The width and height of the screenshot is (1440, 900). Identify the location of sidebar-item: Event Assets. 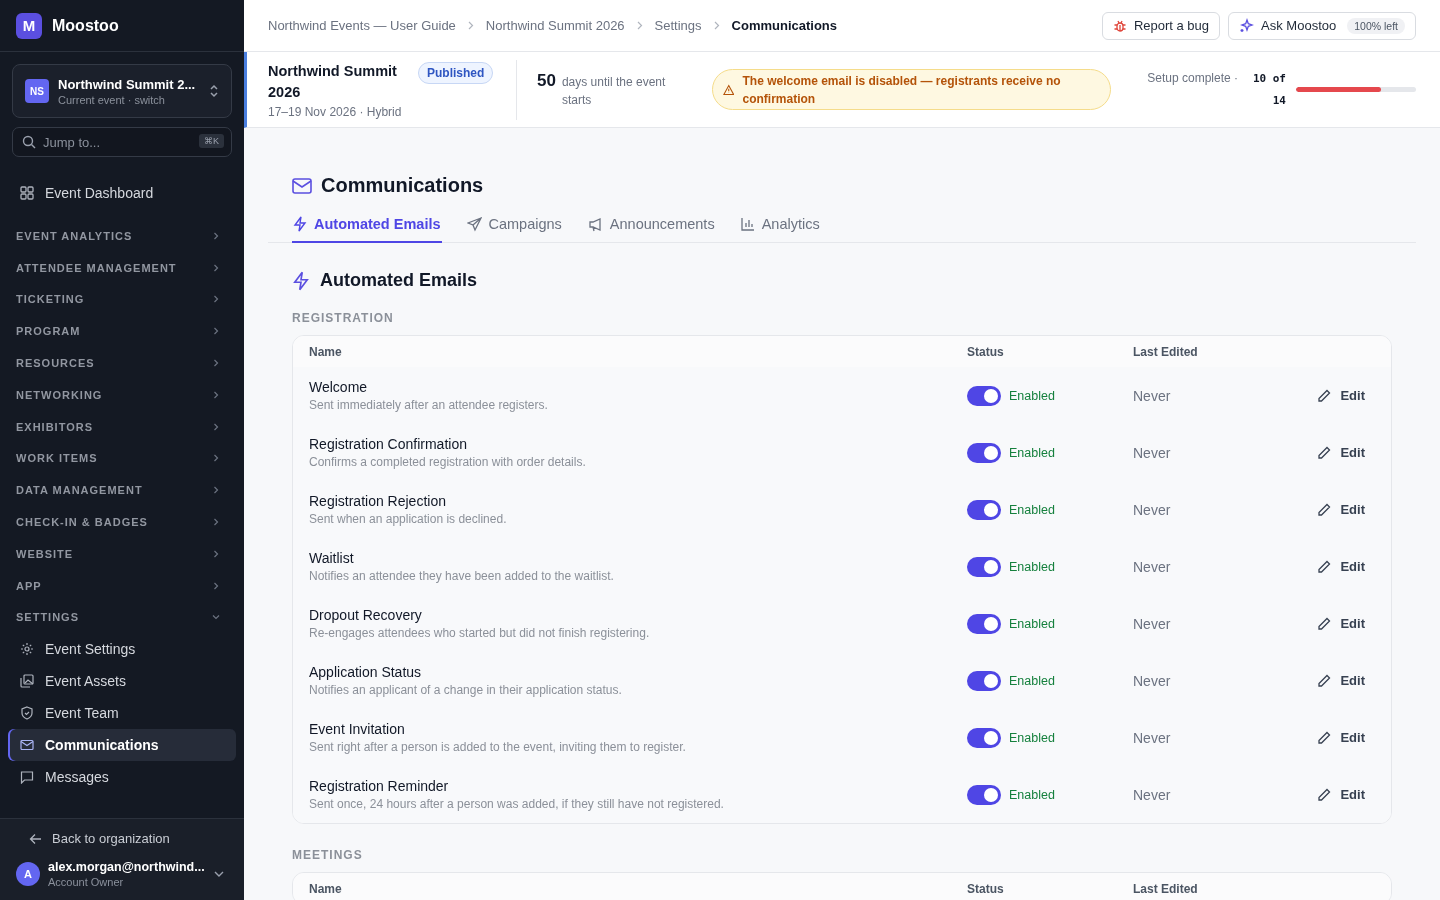
(122, 681).